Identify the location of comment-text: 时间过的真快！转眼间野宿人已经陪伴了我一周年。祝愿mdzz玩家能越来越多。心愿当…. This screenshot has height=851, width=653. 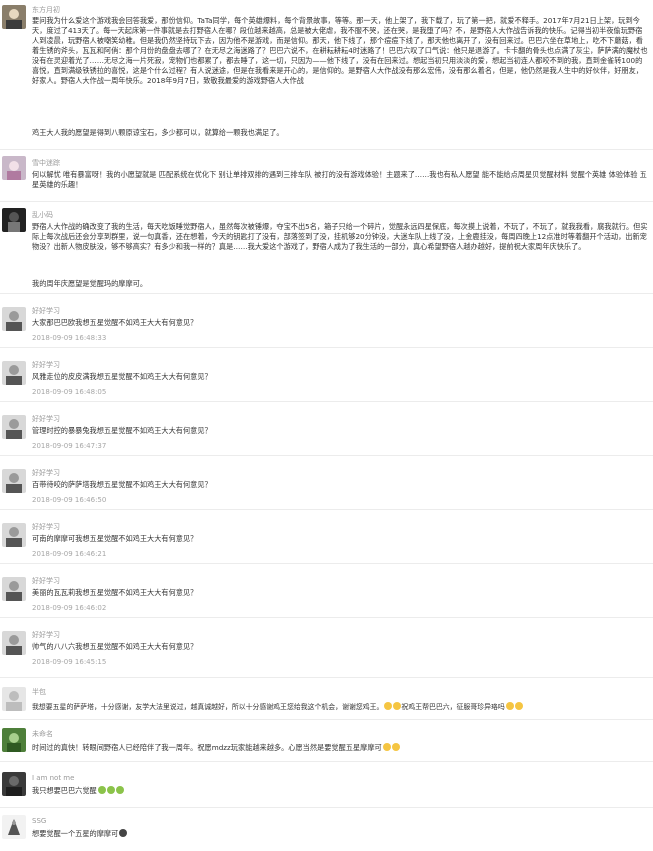
(216, 748).